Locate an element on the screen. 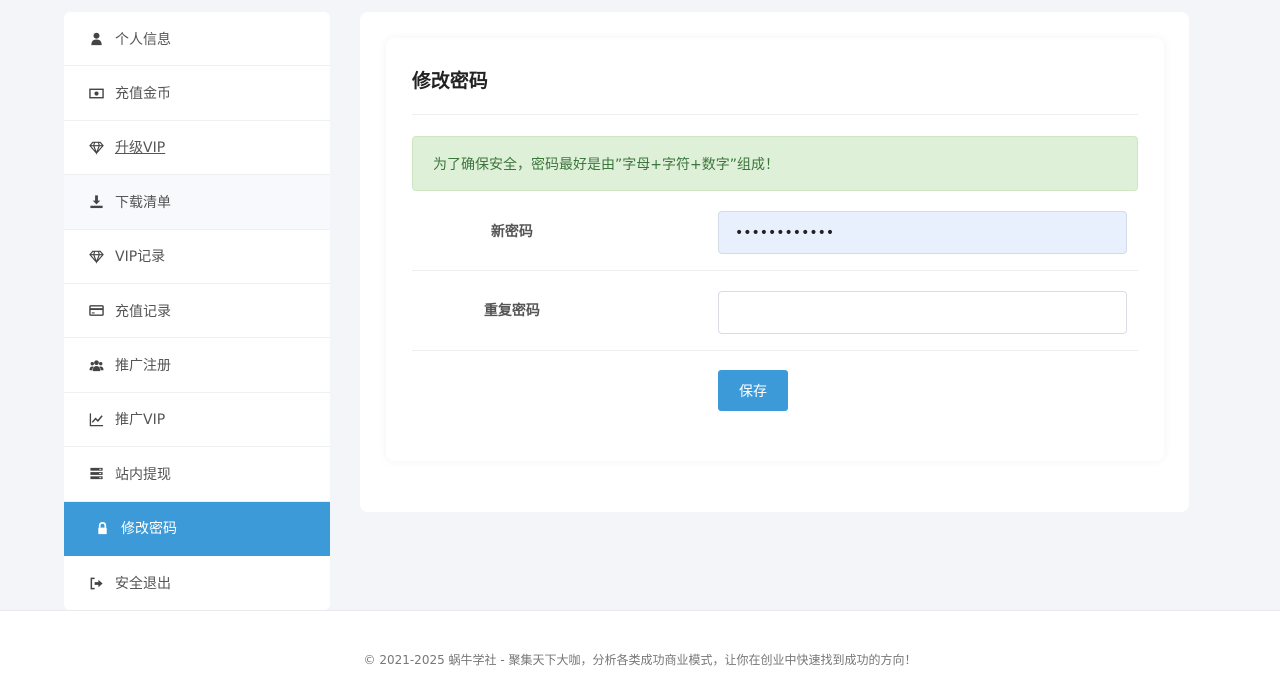 The image size is (1280, 677). sidebar-item-downloads: 下载清单 is located at coordinates (197, 202).